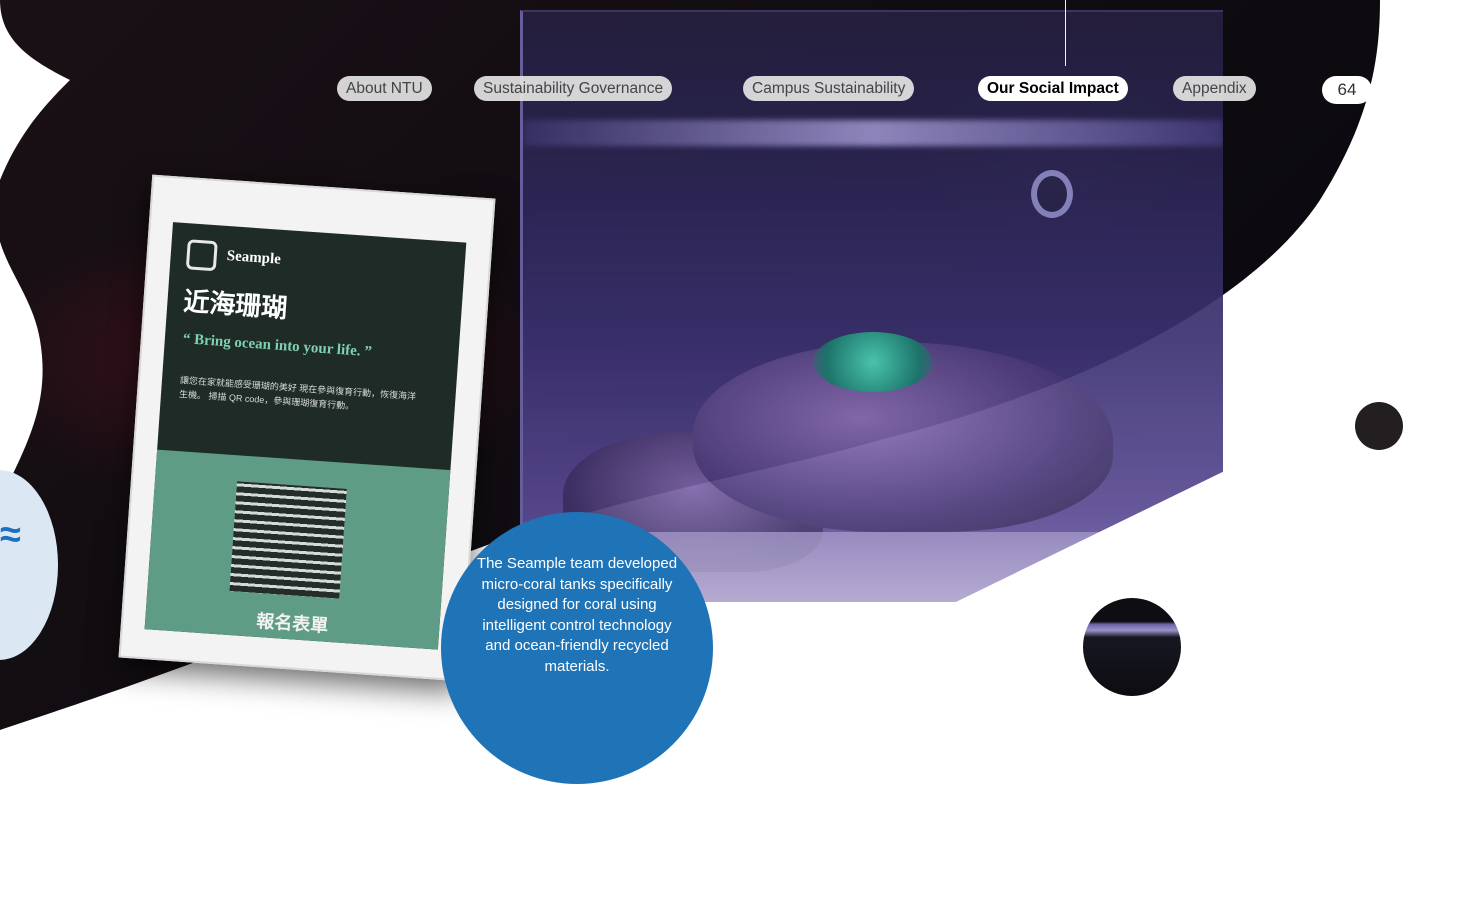 This screenshot has width=1460, height=920. What do you see at coordinates (277, 346) in the screenshot?
I see `sign-quote: “ Bring ocean into your life. ”` at bounding box center [277, 346].